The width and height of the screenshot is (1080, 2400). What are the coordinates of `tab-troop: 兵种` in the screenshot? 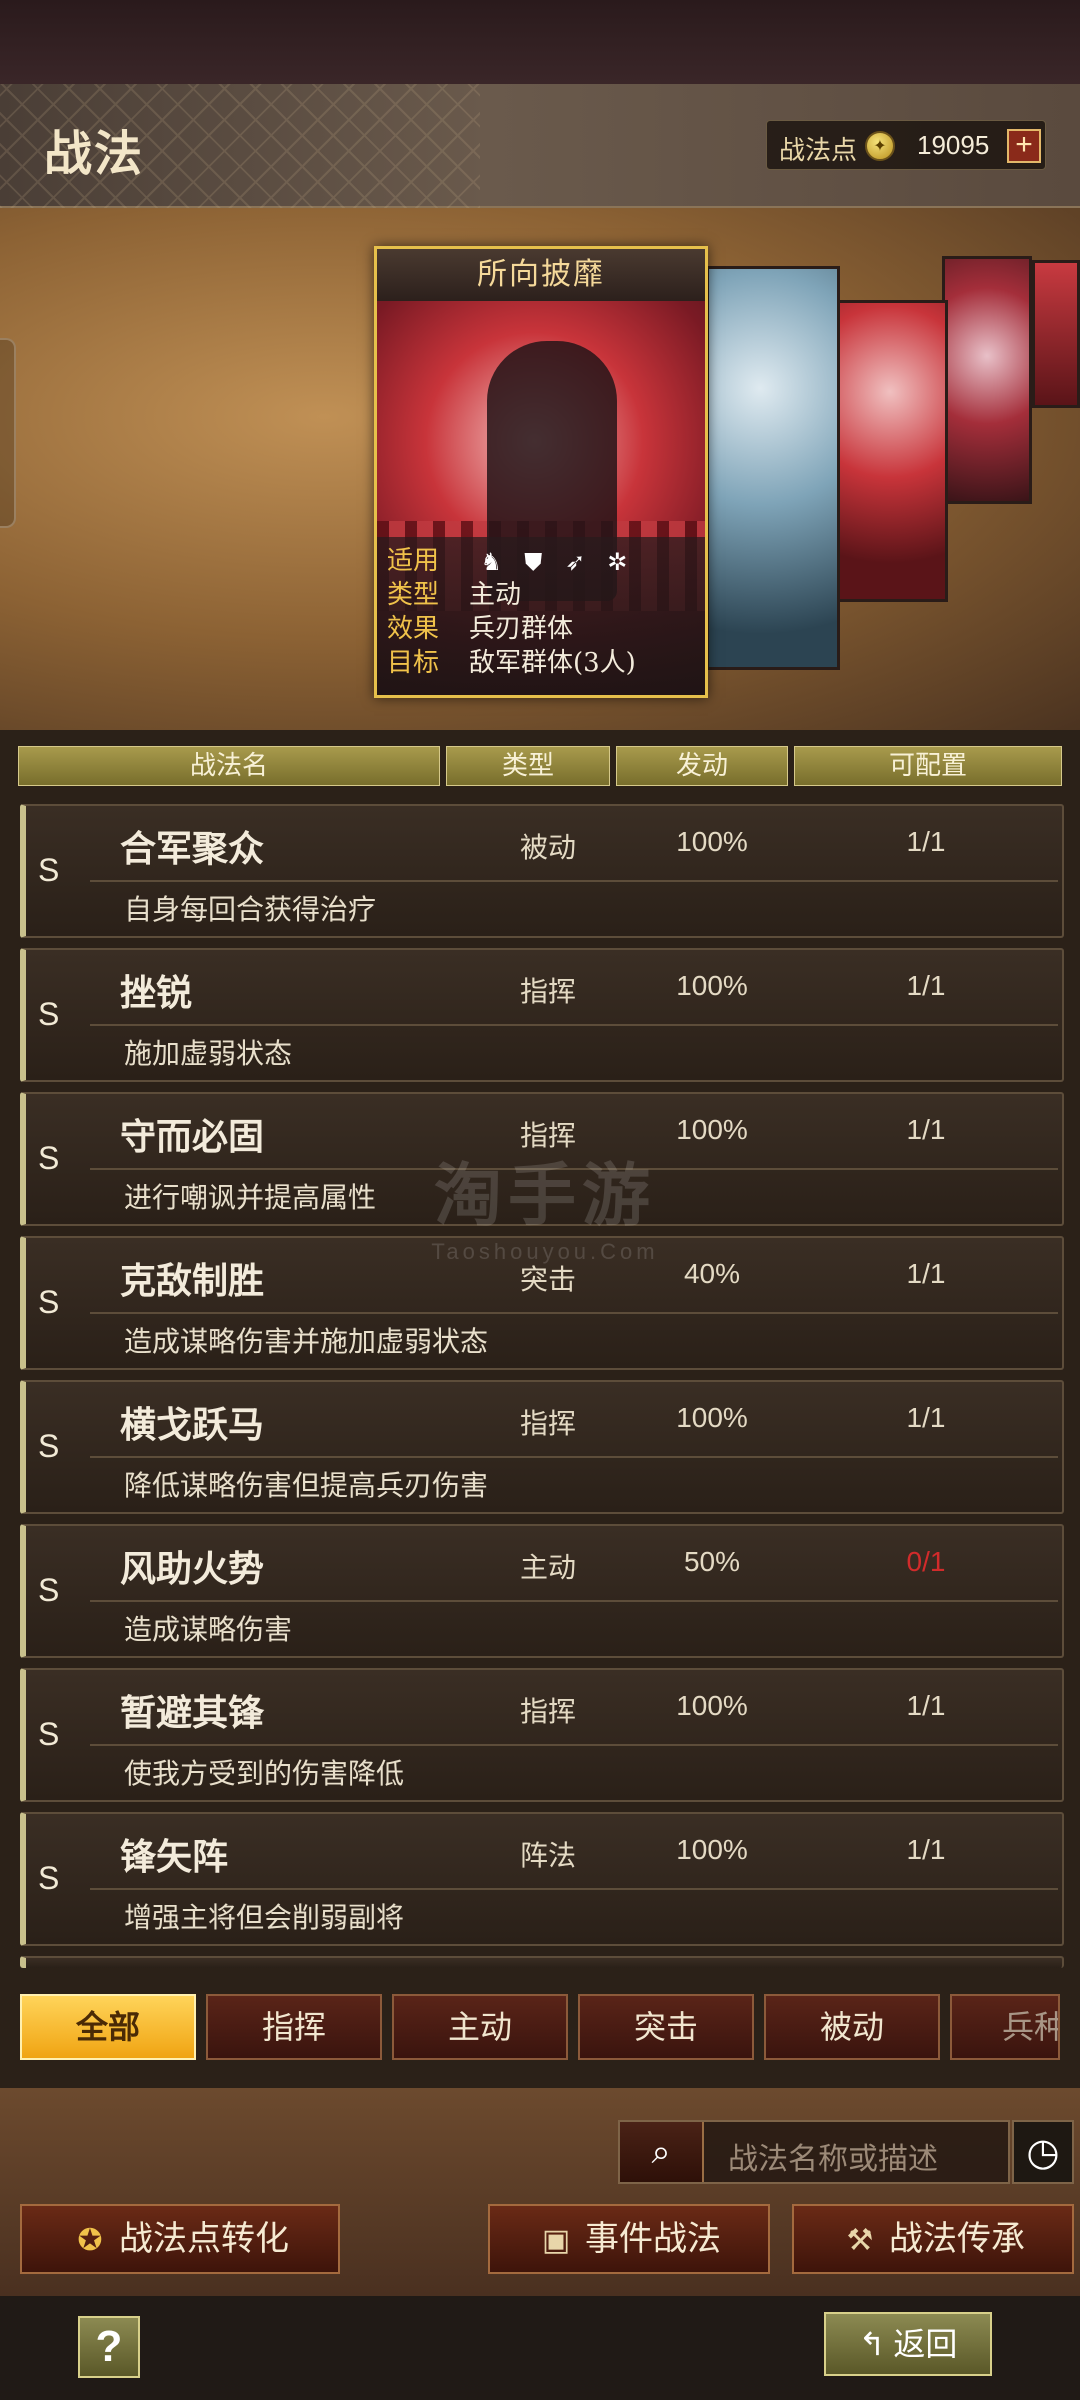 It's located at (1005, 2027).